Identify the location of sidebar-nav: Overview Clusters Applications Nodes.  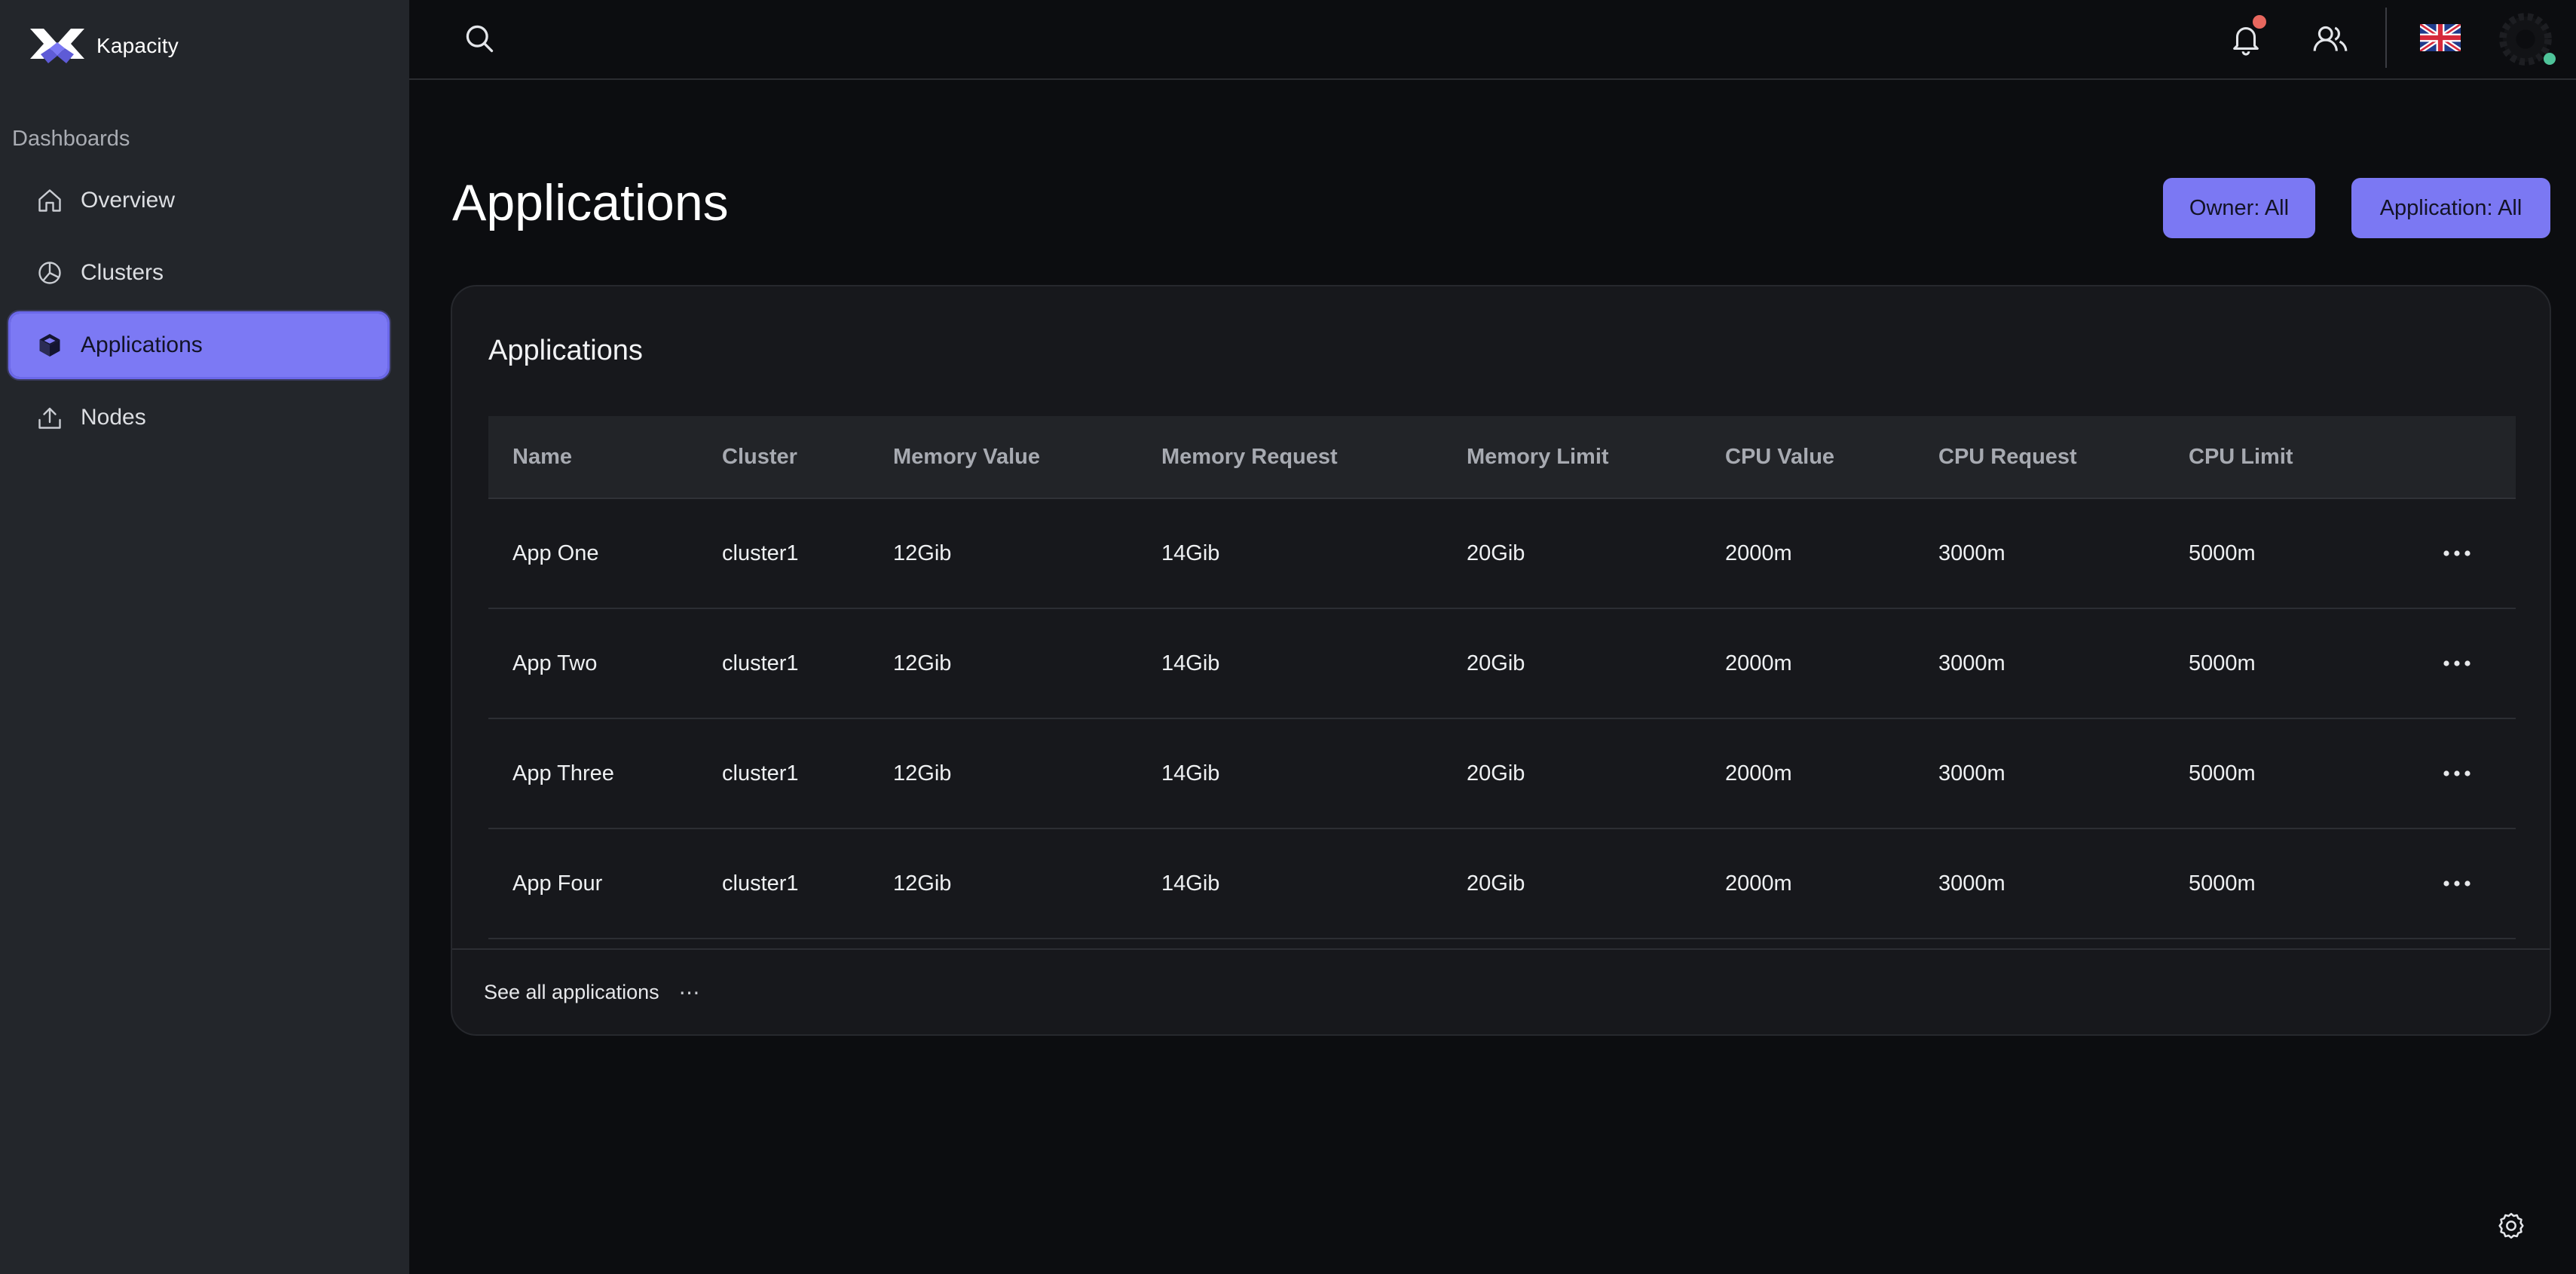
(199, 313).